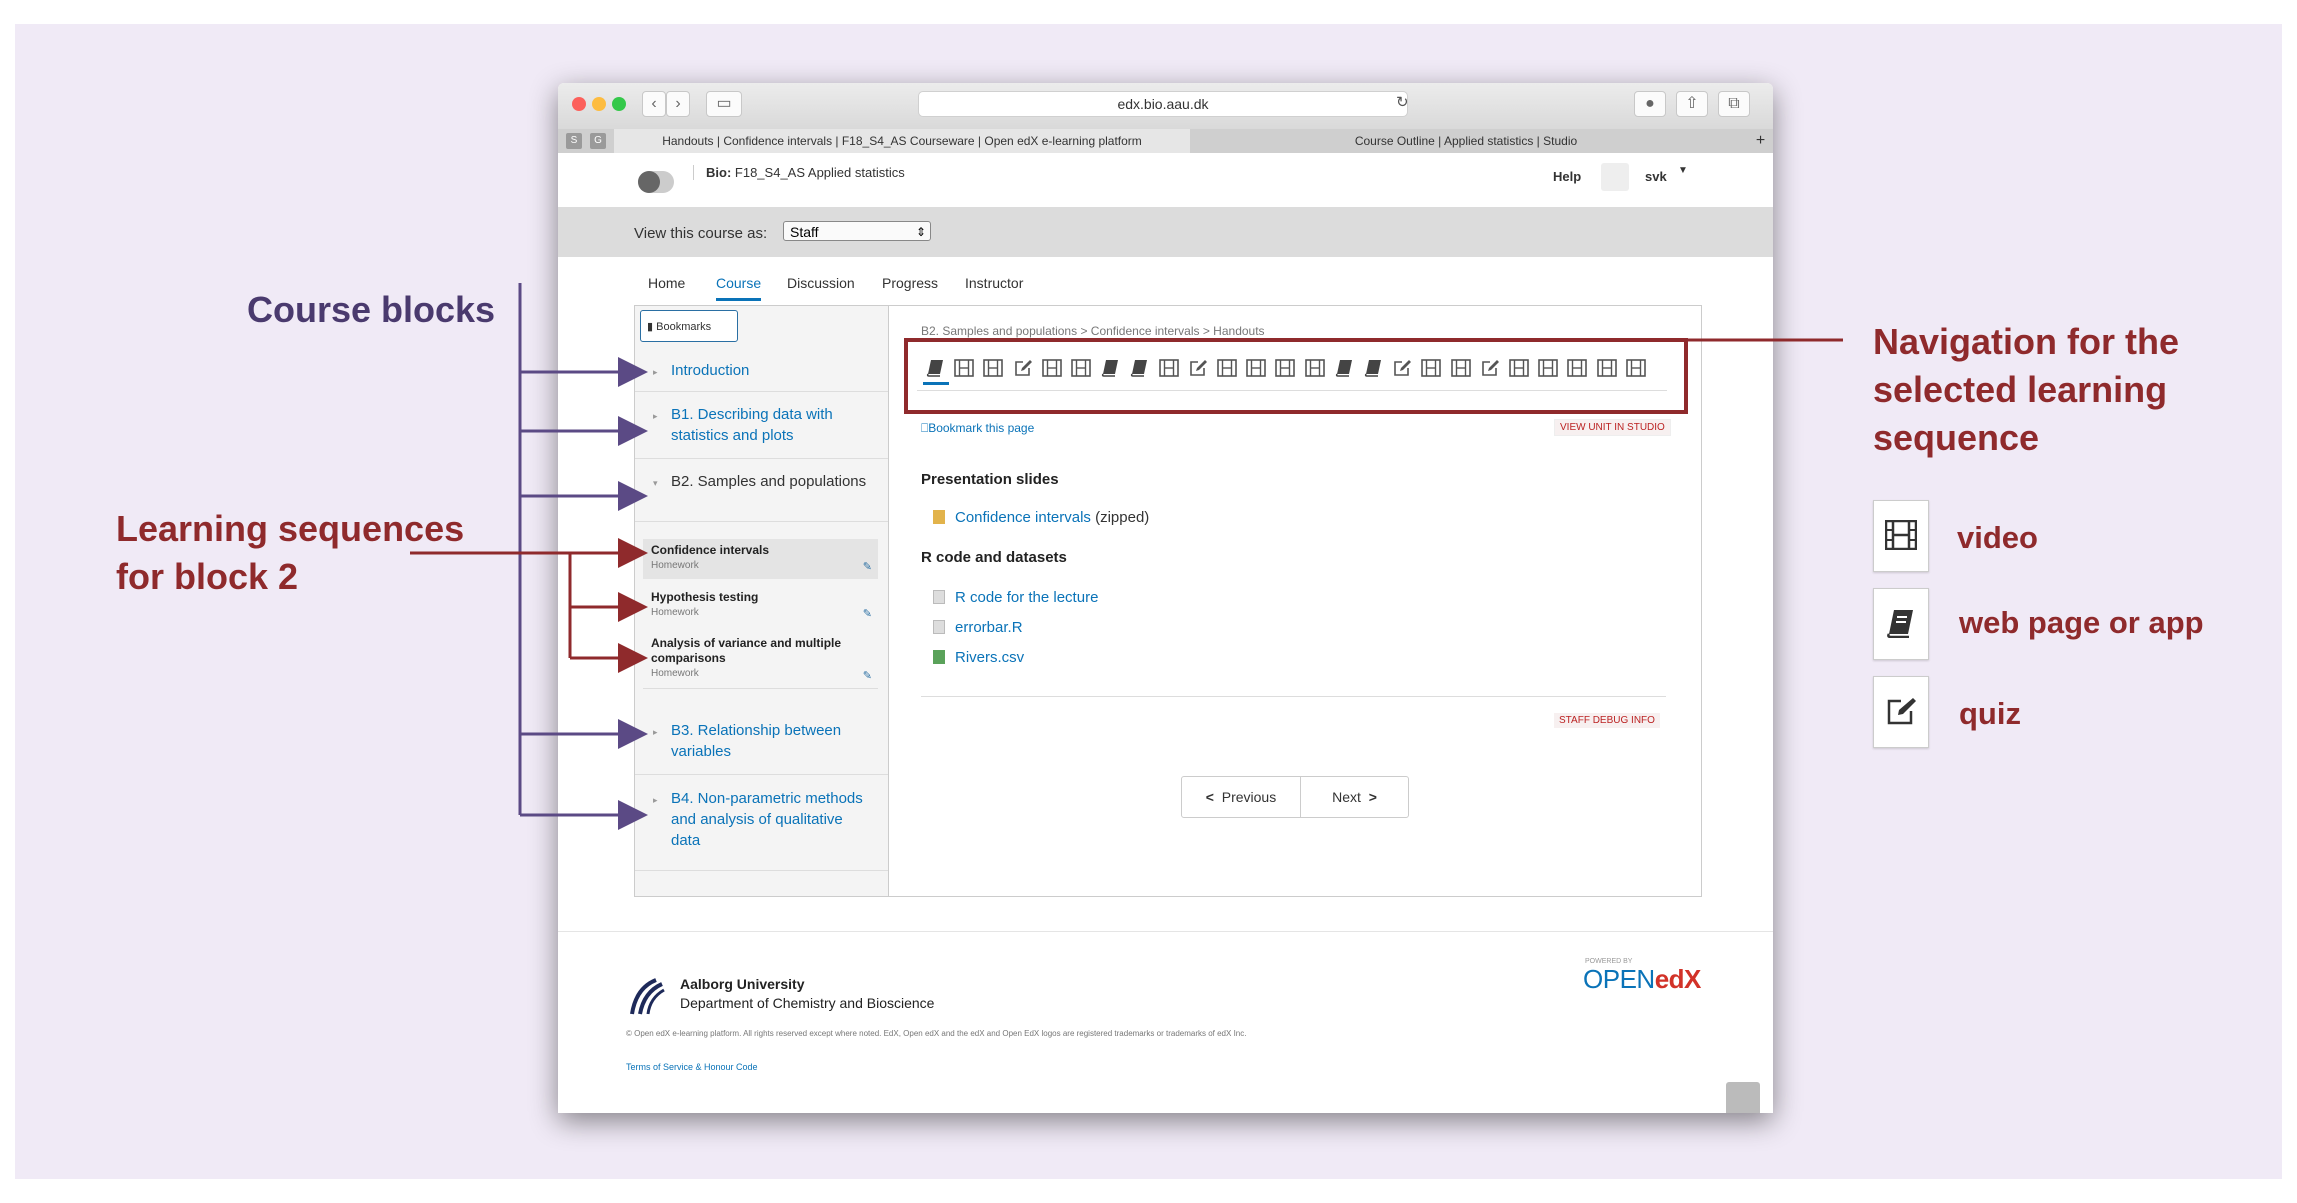 The width and height of the screenshot is (2297, 1203). I want to click on navigation-annotation-line3: sequence, so click(1956, 437).